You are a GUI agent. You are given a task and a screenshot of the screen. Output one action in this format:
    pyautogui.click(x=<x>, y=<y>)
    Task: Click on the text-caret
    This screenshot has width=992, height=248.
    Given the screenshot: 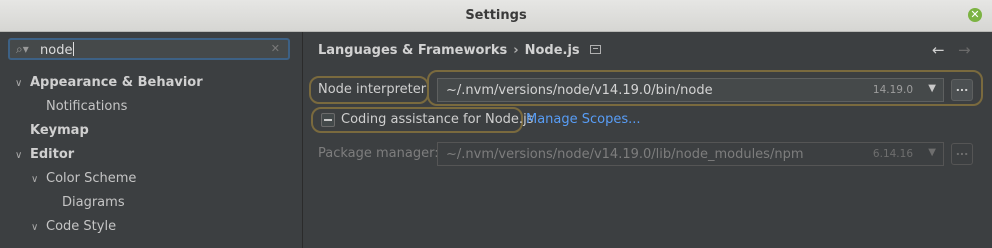 What is the action you would take?
    pyautogui.click(x=74, y=49)
    